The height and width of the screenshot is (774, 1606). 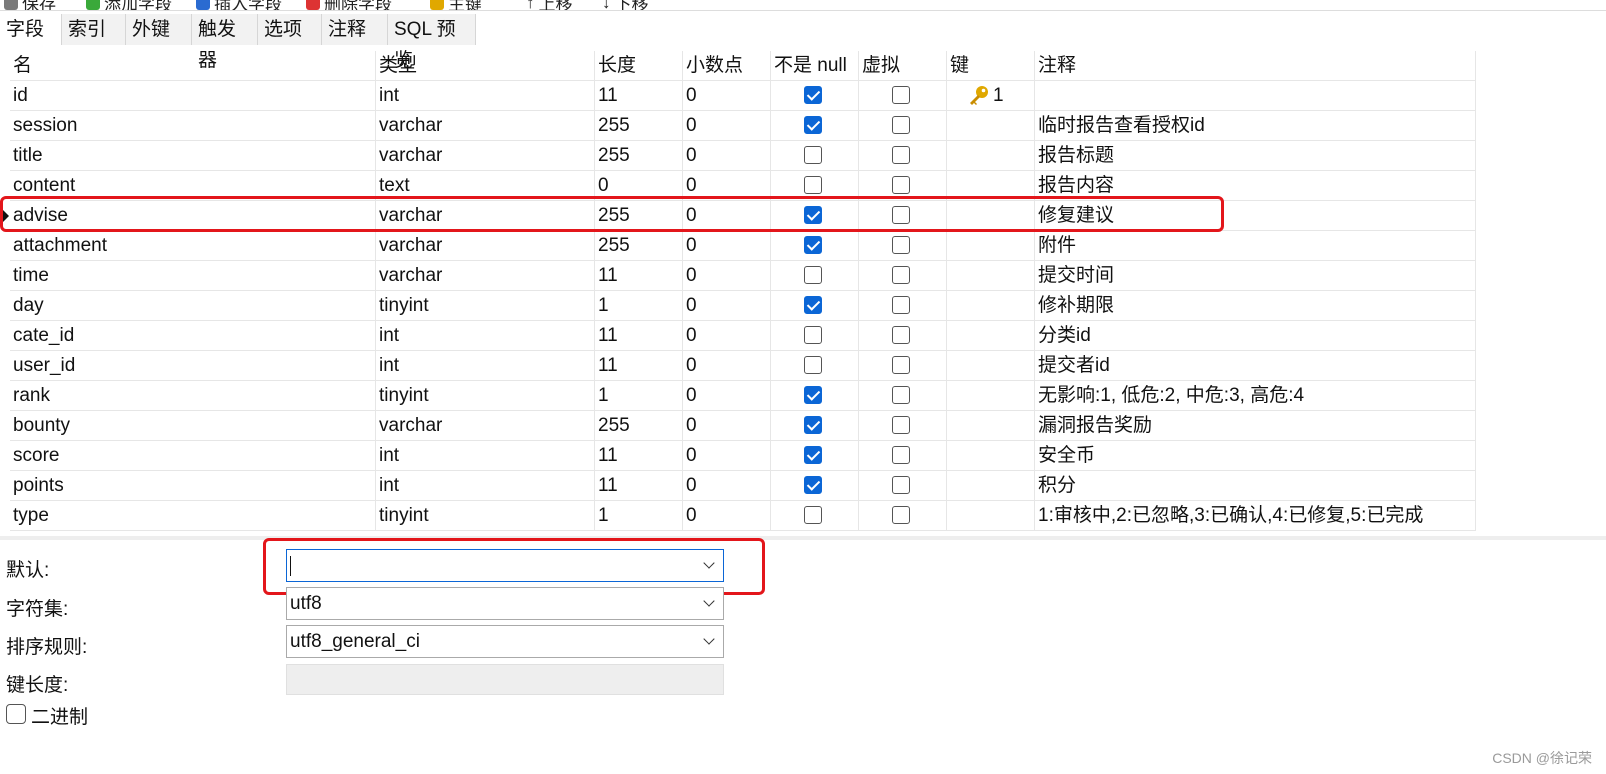 What do you see at coordinates (1255, 396) in the screenshot?
I see `cell-comment: 无影响:1, 低危:2, 中危:3, 高危:4` at bounding box center [1255, 396].